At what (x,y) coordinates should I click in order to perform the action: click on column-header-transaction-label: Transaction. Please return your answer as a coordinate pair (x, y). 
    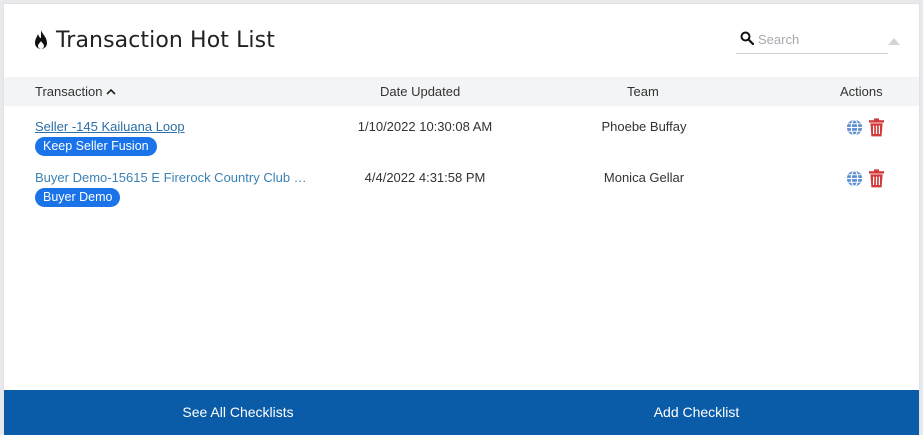
    Looking at the image, I should click on (69, 91).